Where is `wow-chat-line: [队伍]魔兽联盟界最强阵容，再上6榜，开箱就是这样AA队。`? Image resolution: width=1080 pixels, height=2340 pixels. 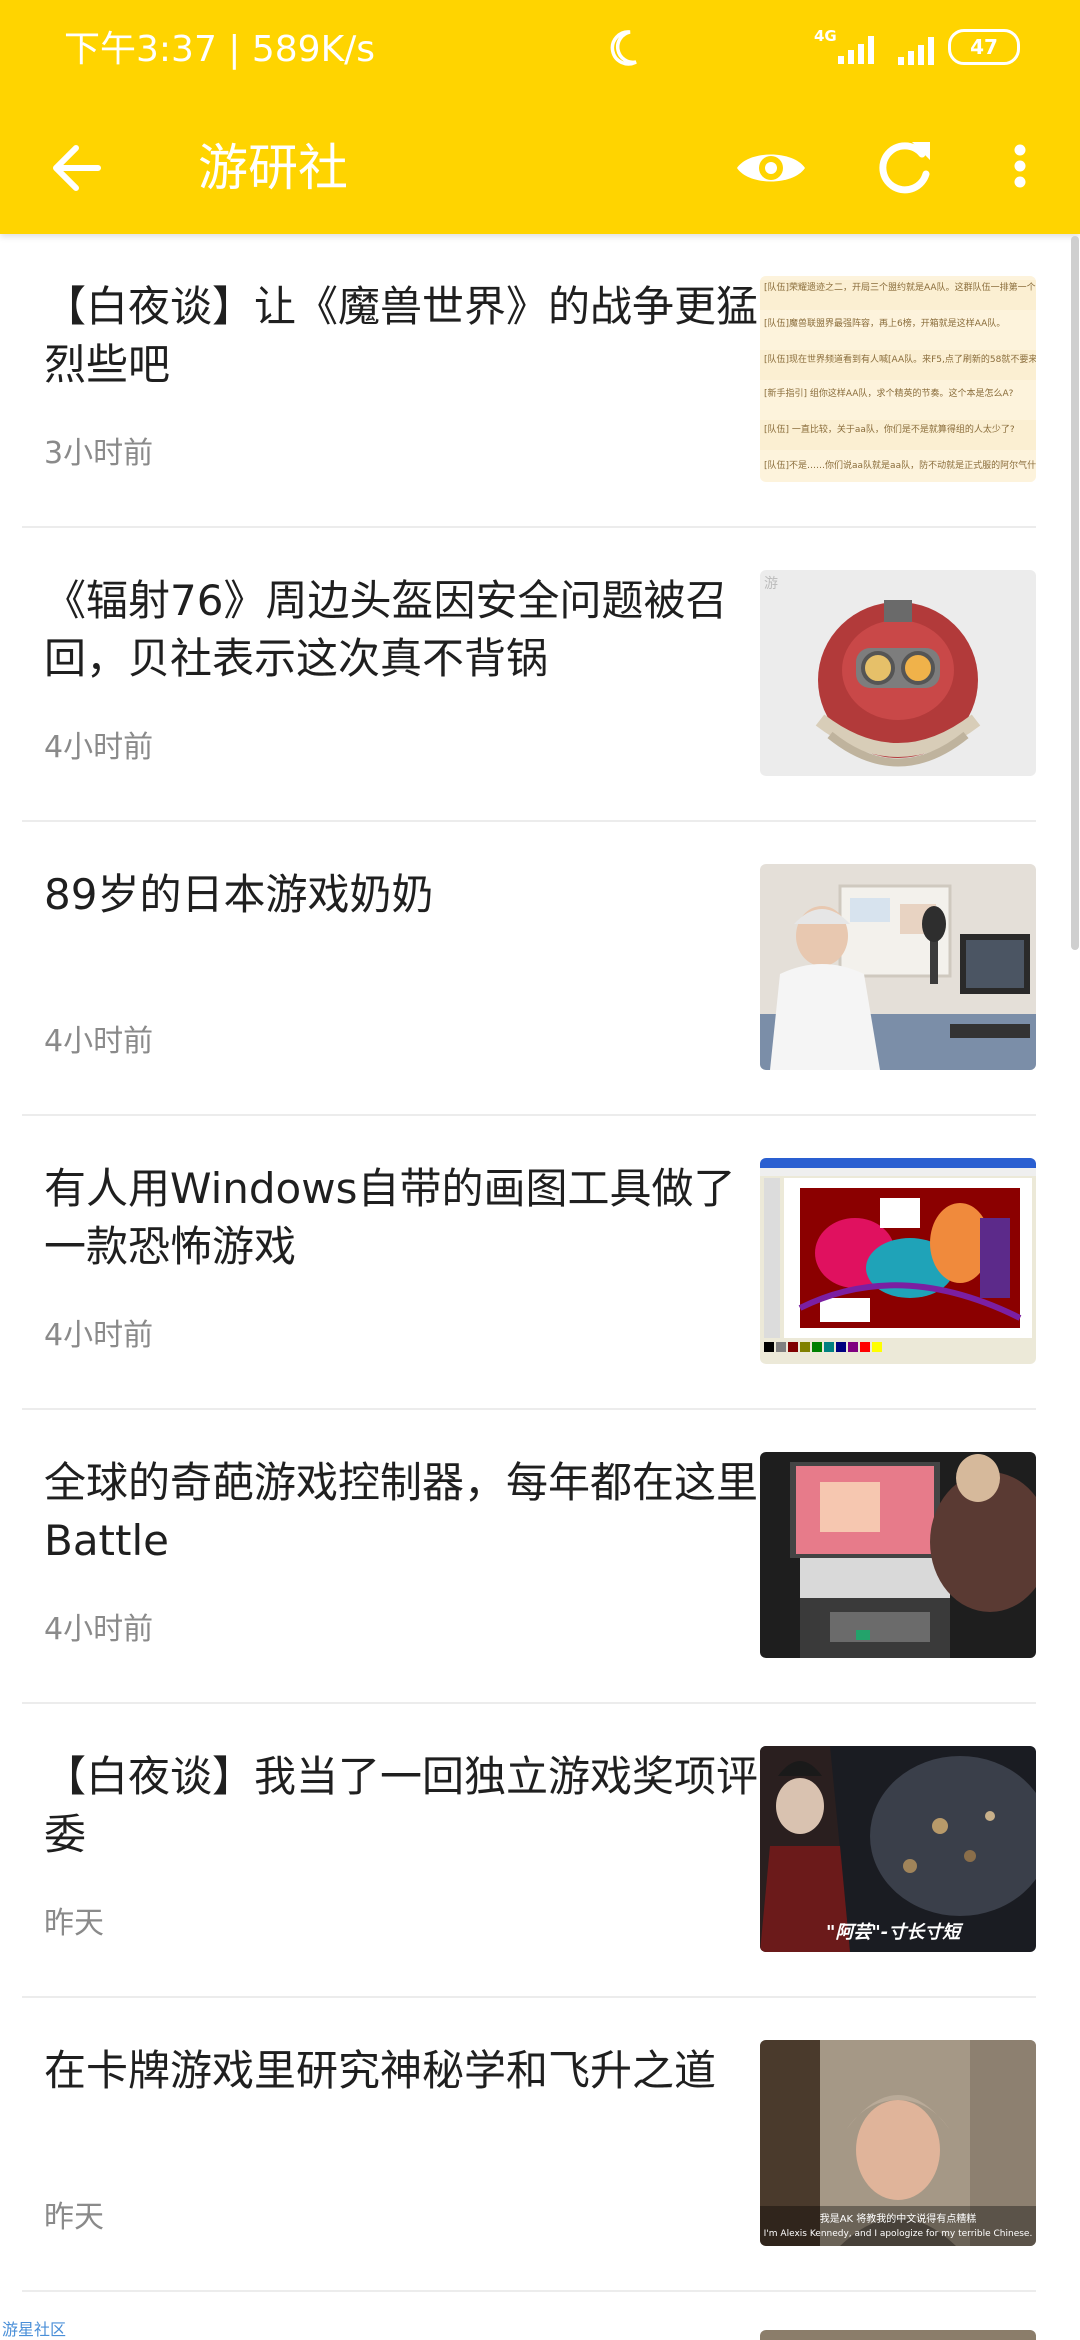
wow-chat-line: [队伍]魔兽联盟界最强阵容，再上6榜，开箱就是这样AA队。 is located at coordinates (885, 324).